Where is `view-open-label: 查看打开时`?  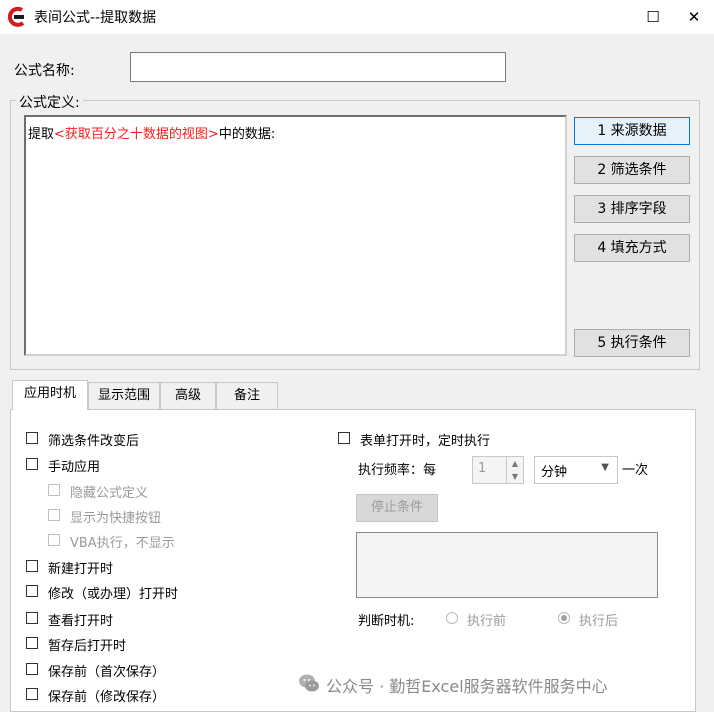
view-open-label: 查看打开时 is located at coordinates (81, 621).